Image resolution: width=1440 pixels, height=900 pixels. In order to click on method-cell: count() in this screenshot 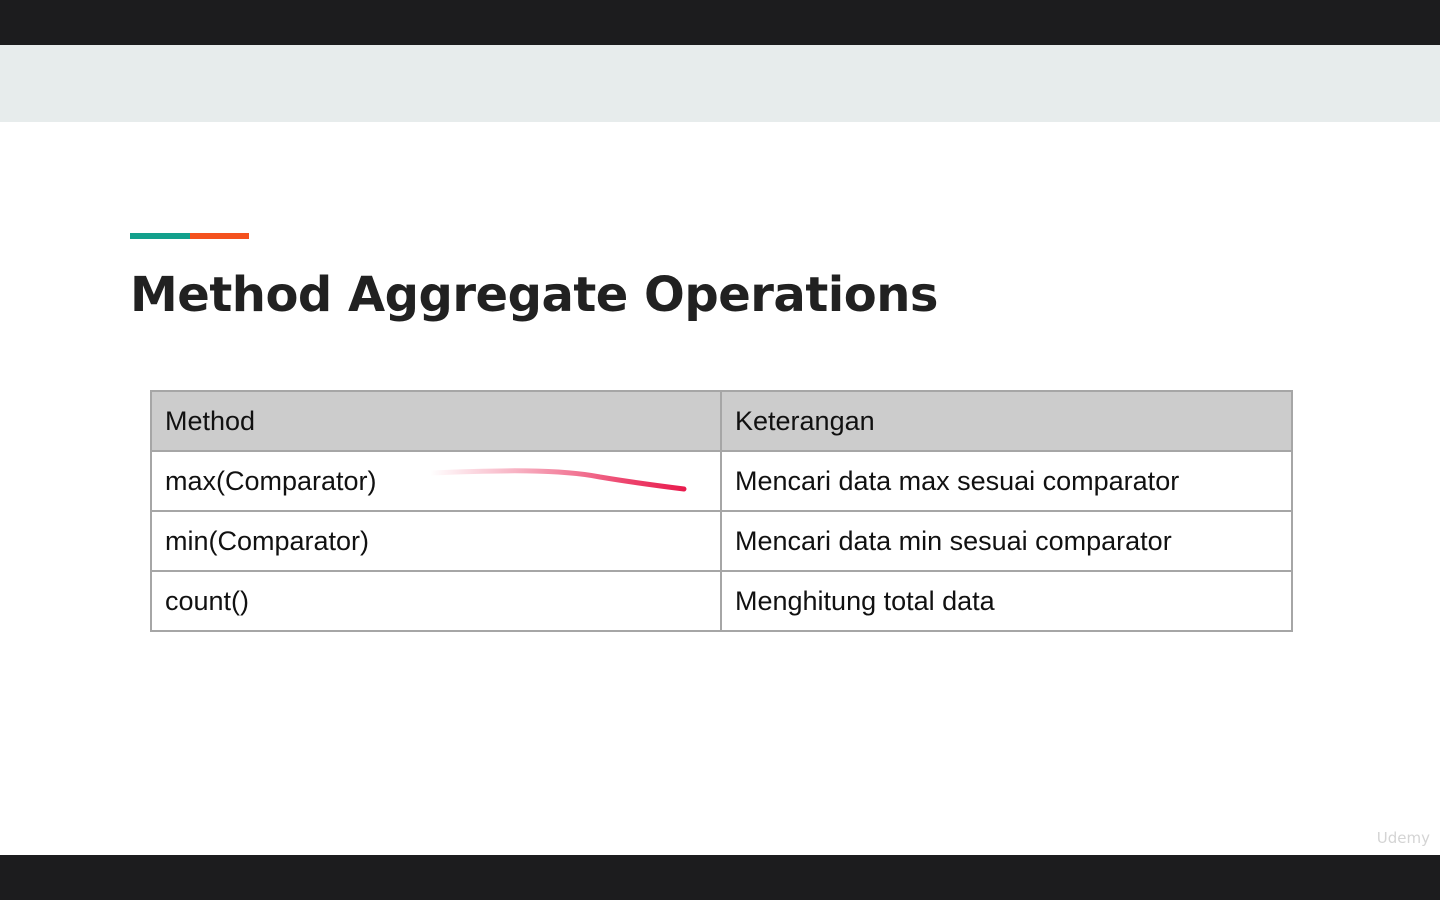, I will do `click(436, 601)`.